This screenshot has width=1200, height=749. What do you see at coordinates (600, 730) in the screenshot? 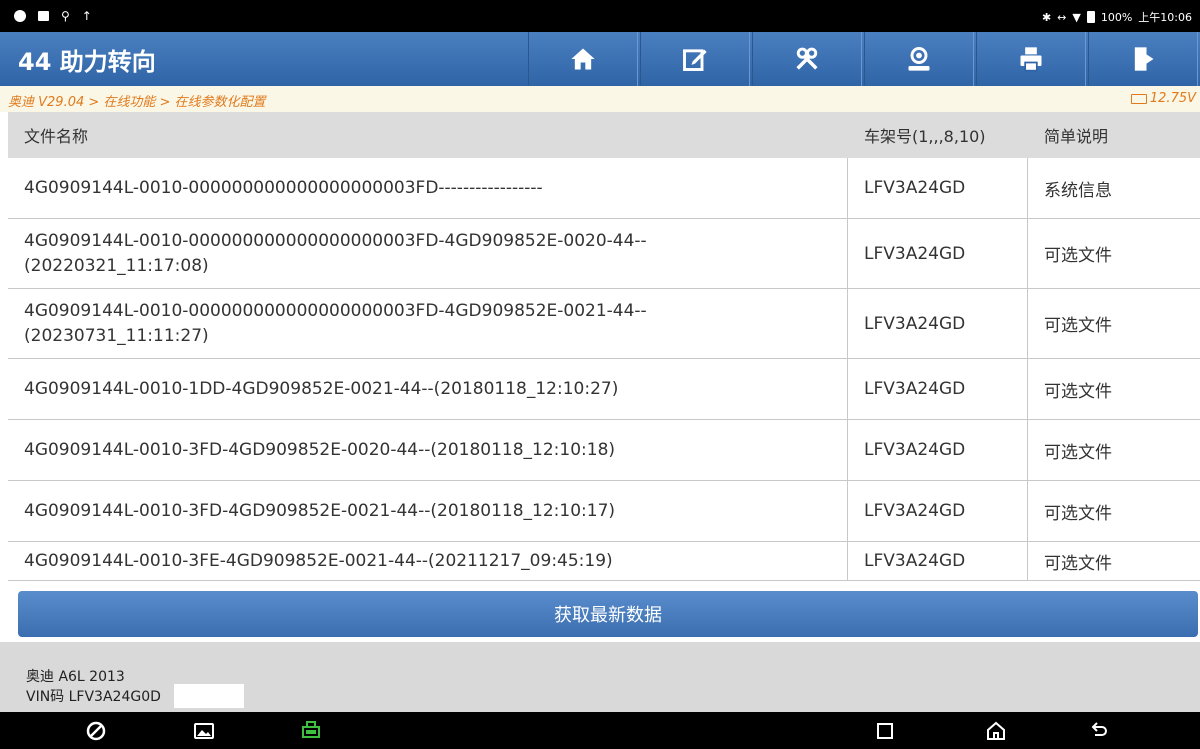
I see `navigation-bar` at bounding box center [600, 730].